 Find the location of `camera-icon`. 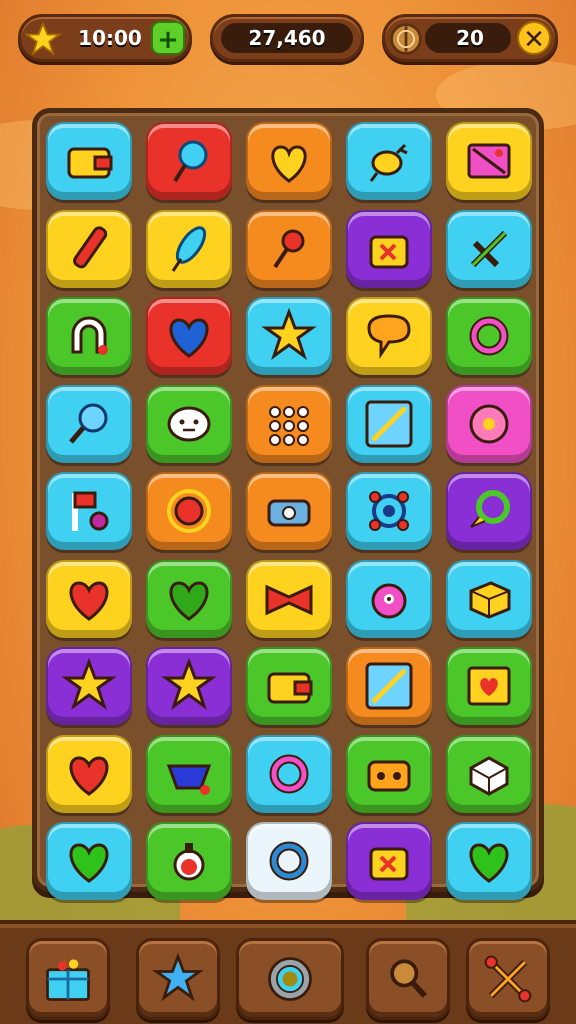

camera-icon is located at coordinates (289, 513).